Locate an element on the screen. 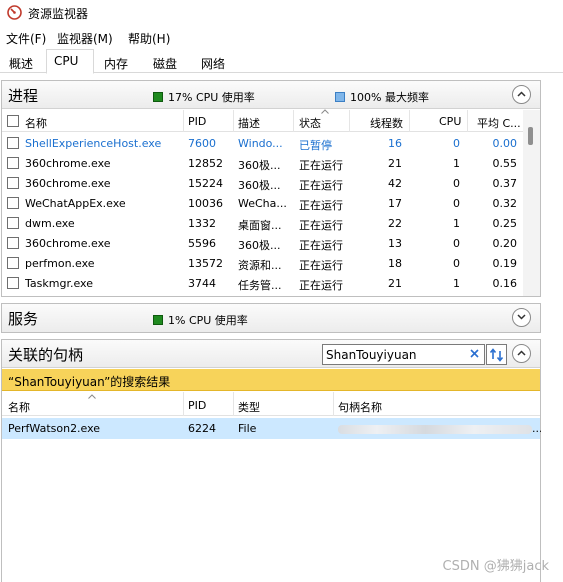  clear-search-icon is located at coordinates (474, 353).